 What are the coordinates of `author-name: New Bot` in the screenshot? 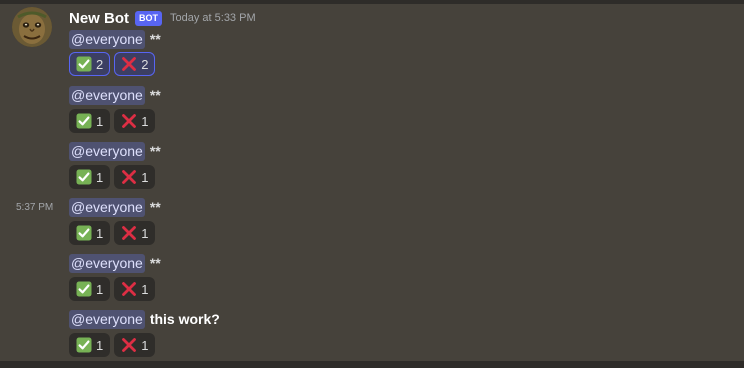 It's located at (99, 18).